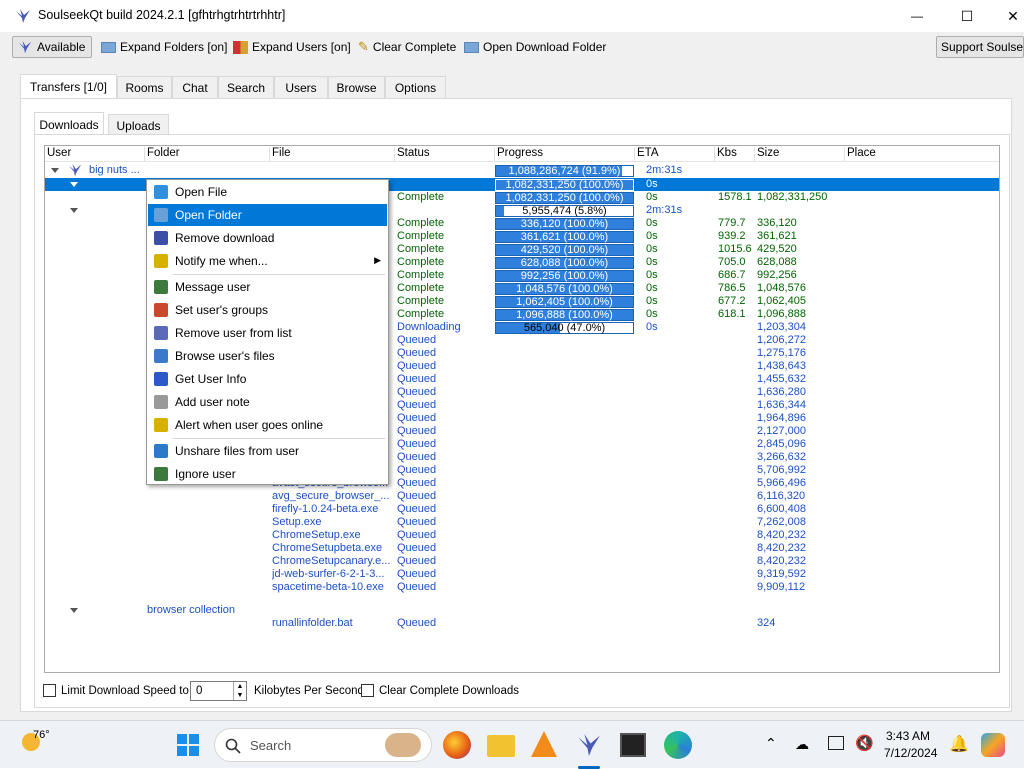  What do you see at coordinates (49, 690) in the screenshot?
I see `limit-speed-checkbox` at bounding box center [49, 690].